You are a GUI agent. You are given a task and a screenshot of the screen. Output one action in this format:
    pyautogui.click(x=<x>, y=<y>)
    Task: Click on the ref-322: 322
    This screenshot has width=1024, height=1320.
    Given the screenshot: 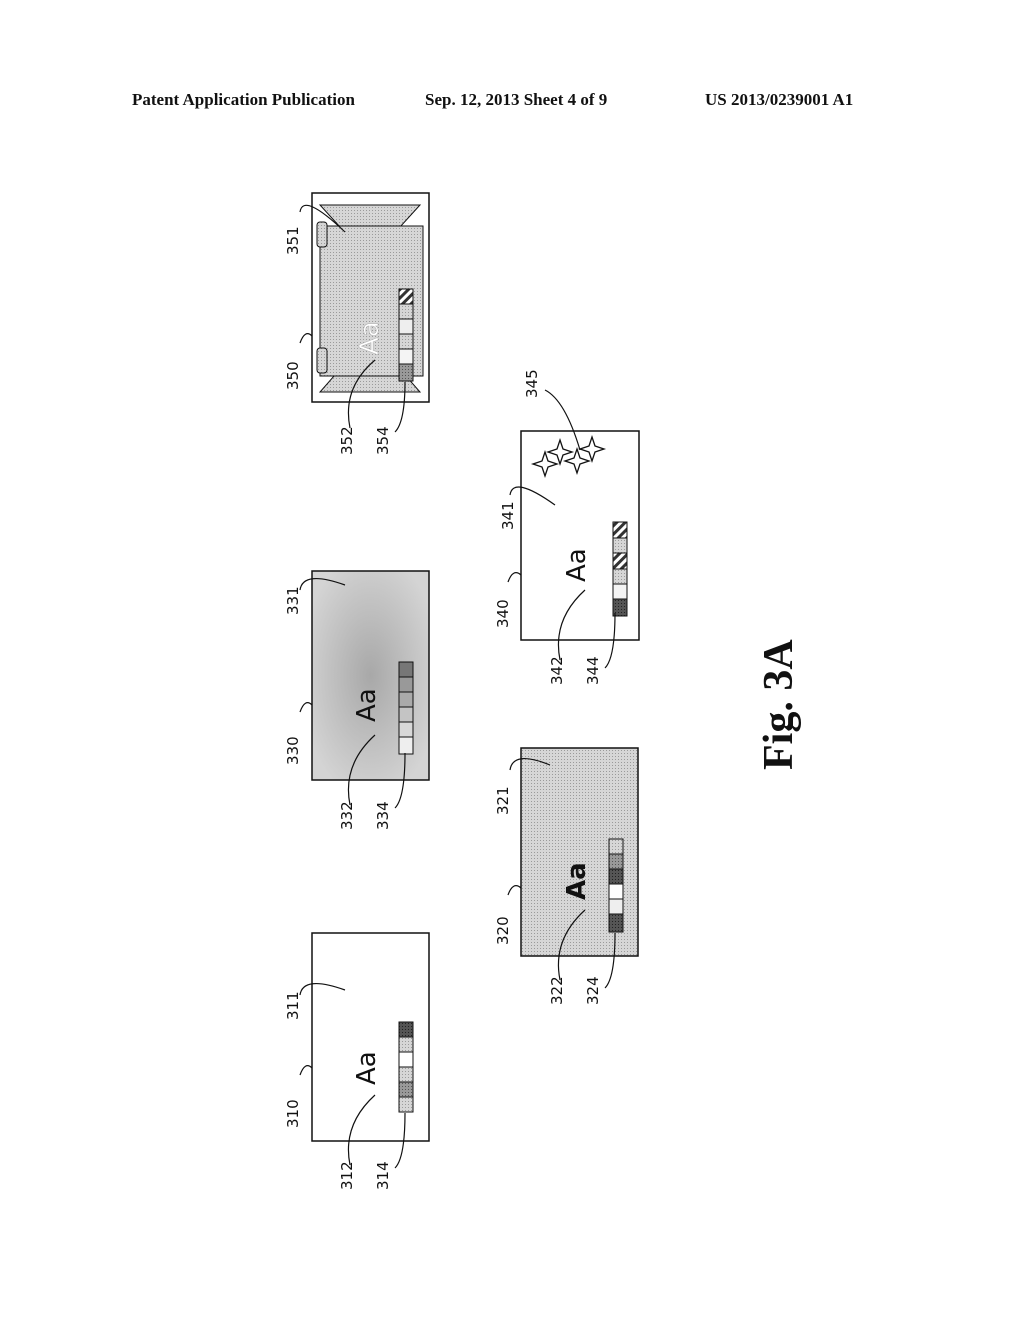 What is the action you would take?
    pyautogui.click(x=557, y=990)
    